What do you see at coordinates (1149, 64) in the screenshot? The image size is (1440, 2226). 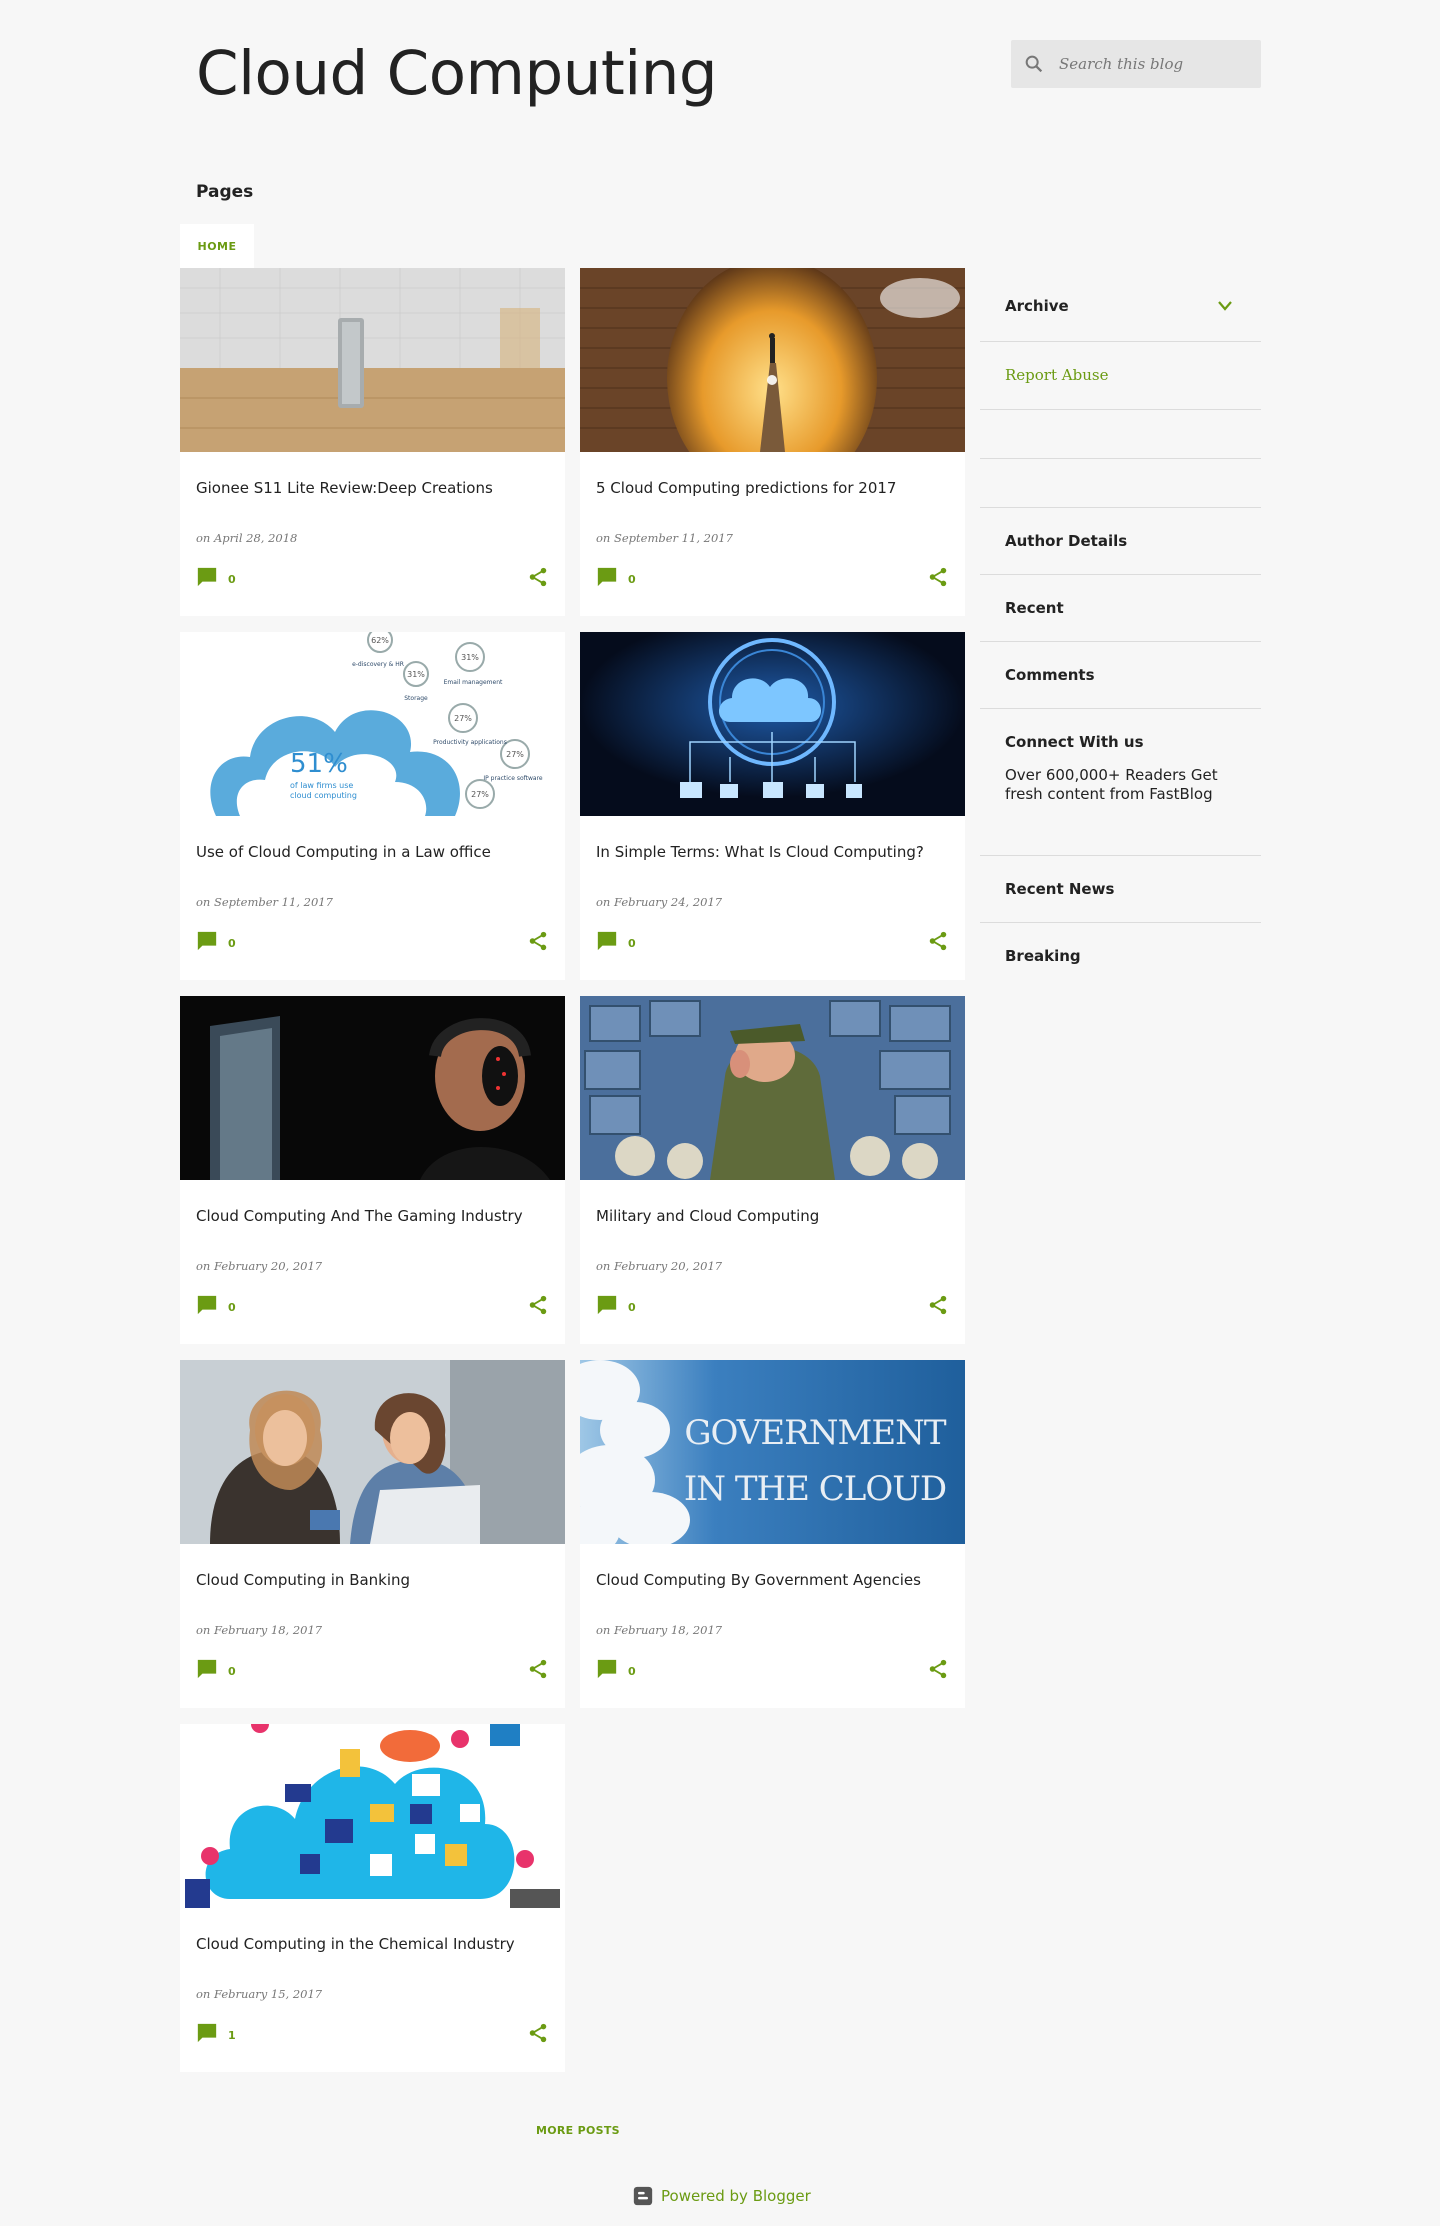 I see `search-input` at bounding box center [1149, 64].